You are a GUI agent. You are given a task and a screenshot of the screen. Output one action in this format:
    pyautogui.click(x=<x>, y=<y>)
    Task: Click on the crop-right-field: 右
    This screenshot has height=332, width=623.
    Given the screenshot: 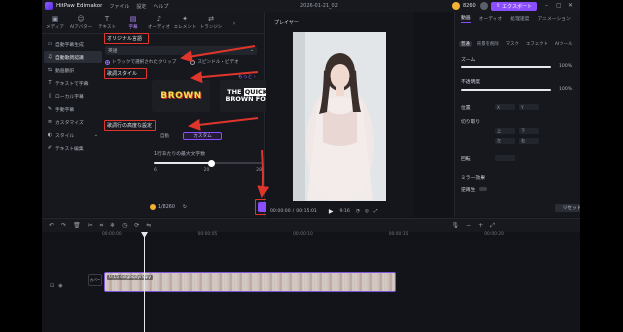 What is the action you would take?
    pyautogui.click(x=529, y=141)
    